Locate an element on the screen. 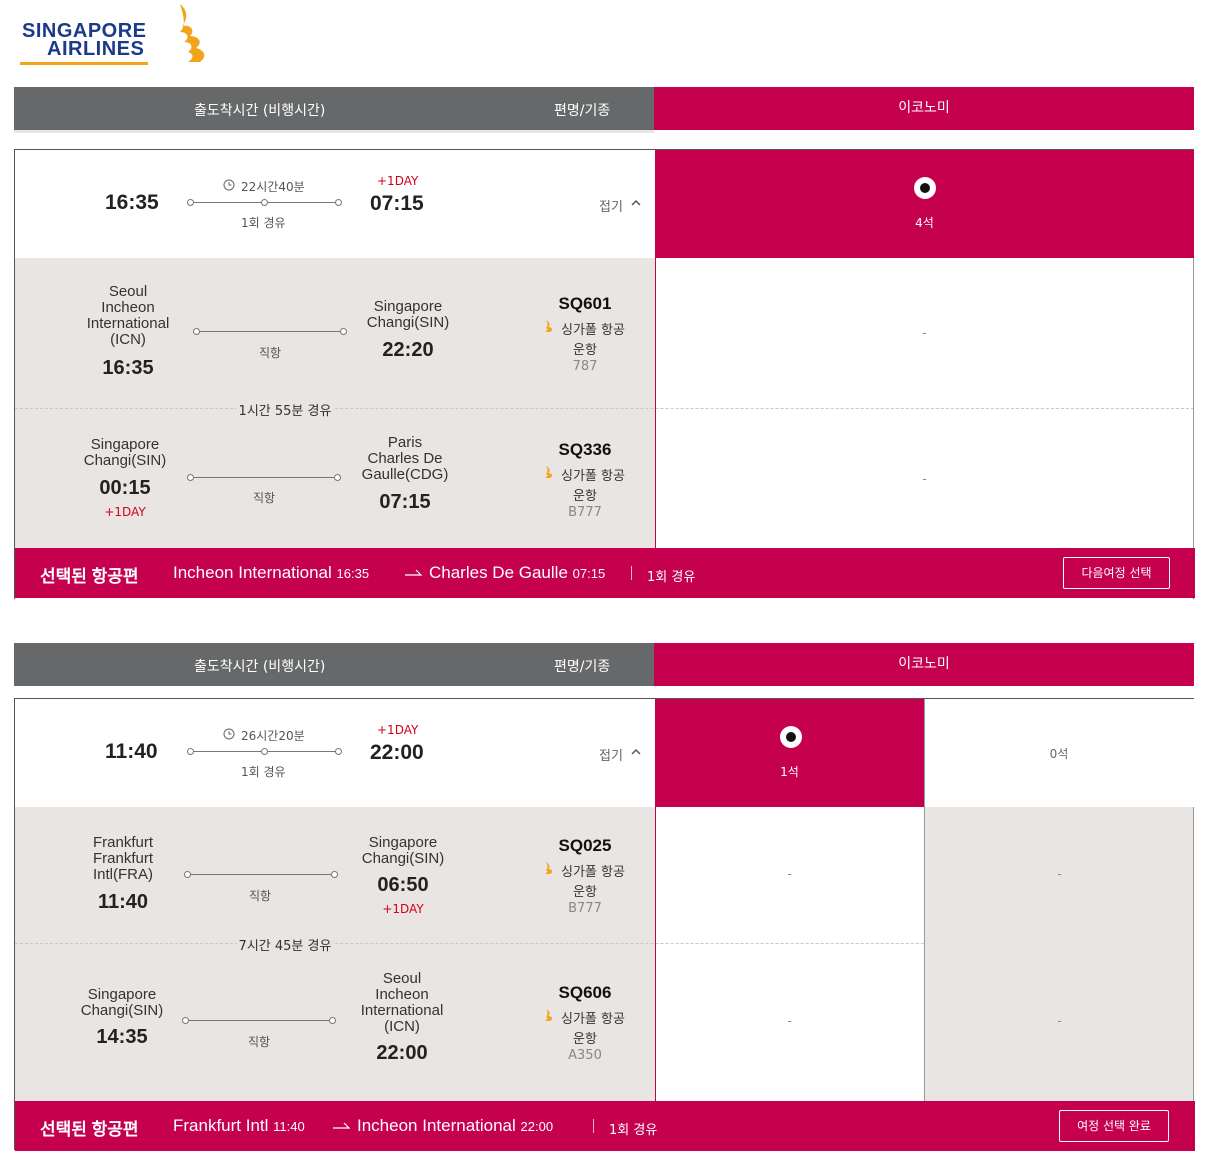  segment1-airline: 싱가폴 항공 is located at coordinates (593, 330).